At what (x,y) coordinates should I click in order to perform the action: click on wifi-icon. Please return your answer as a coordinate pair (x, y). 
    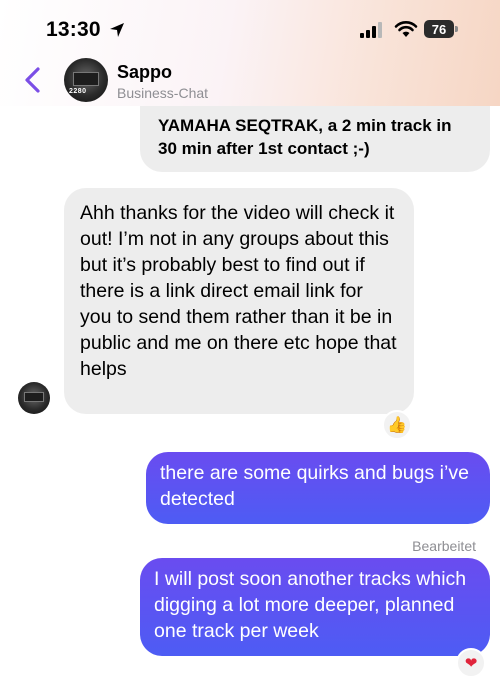
    Looking at the image, I should click on (406, 29).